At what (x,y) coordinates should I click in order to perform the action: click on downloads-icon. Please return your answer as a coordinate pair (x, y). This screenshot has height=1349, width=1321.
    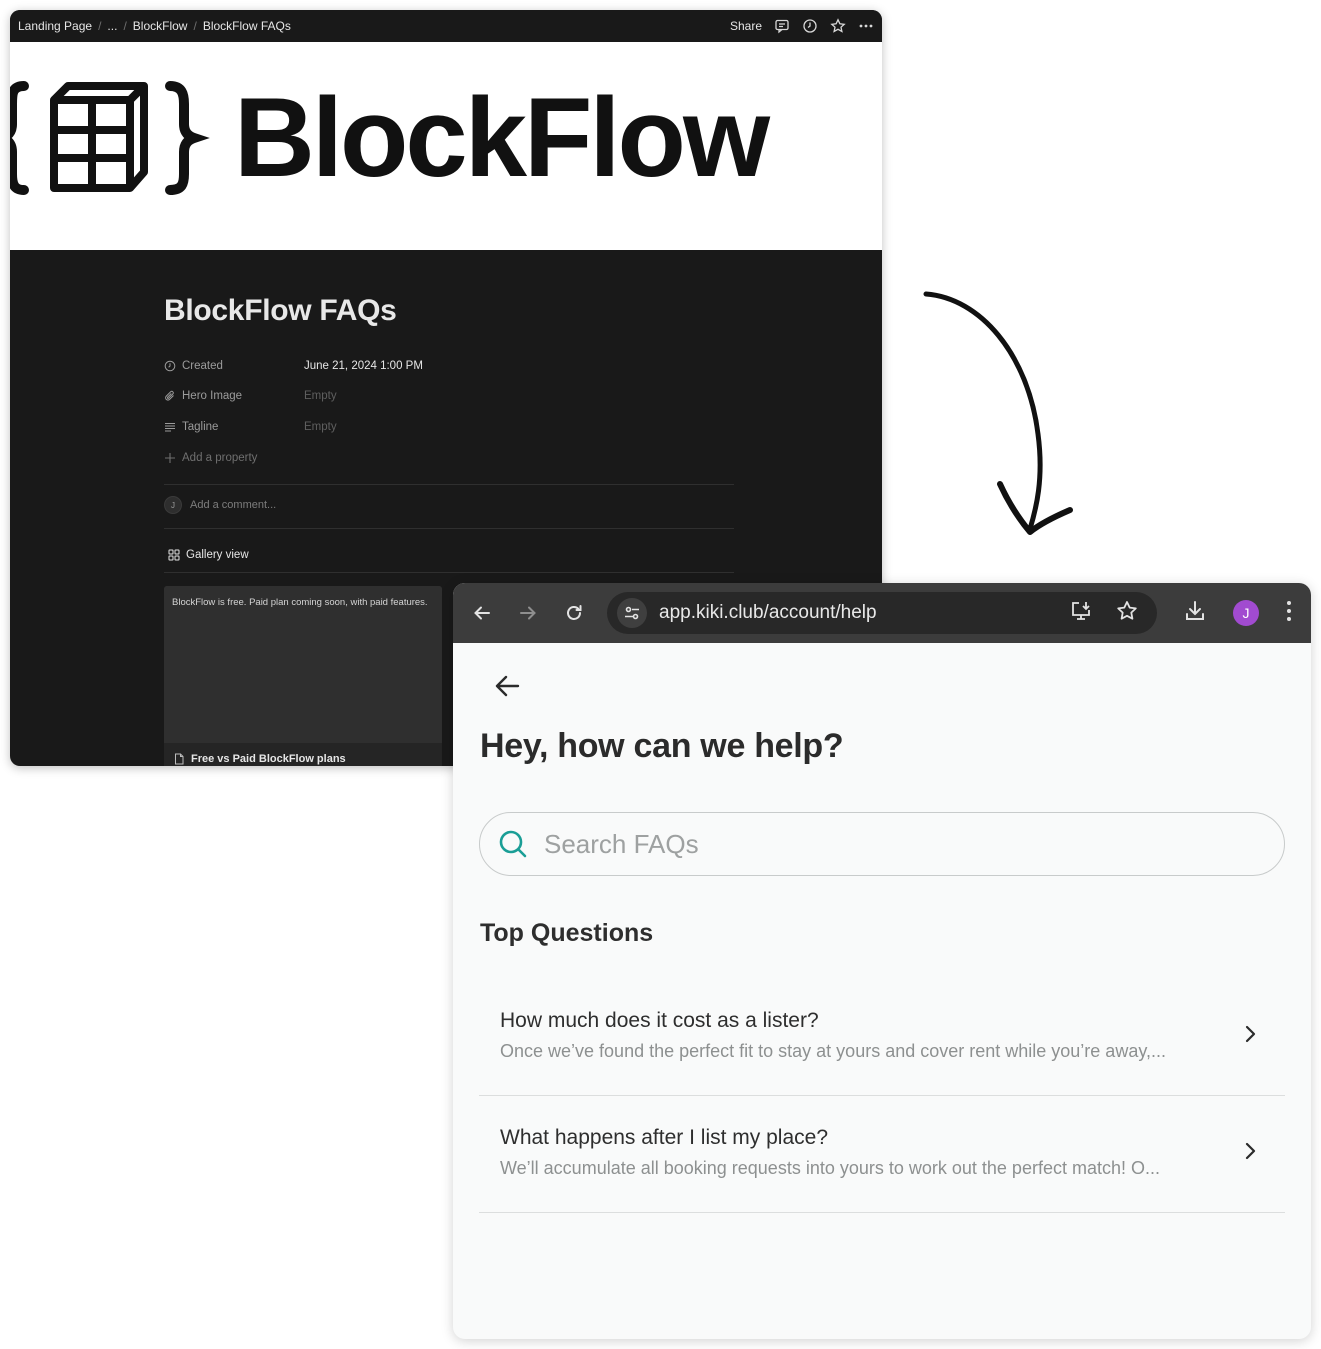
    Looking at the image, I should click on (1195, 613).